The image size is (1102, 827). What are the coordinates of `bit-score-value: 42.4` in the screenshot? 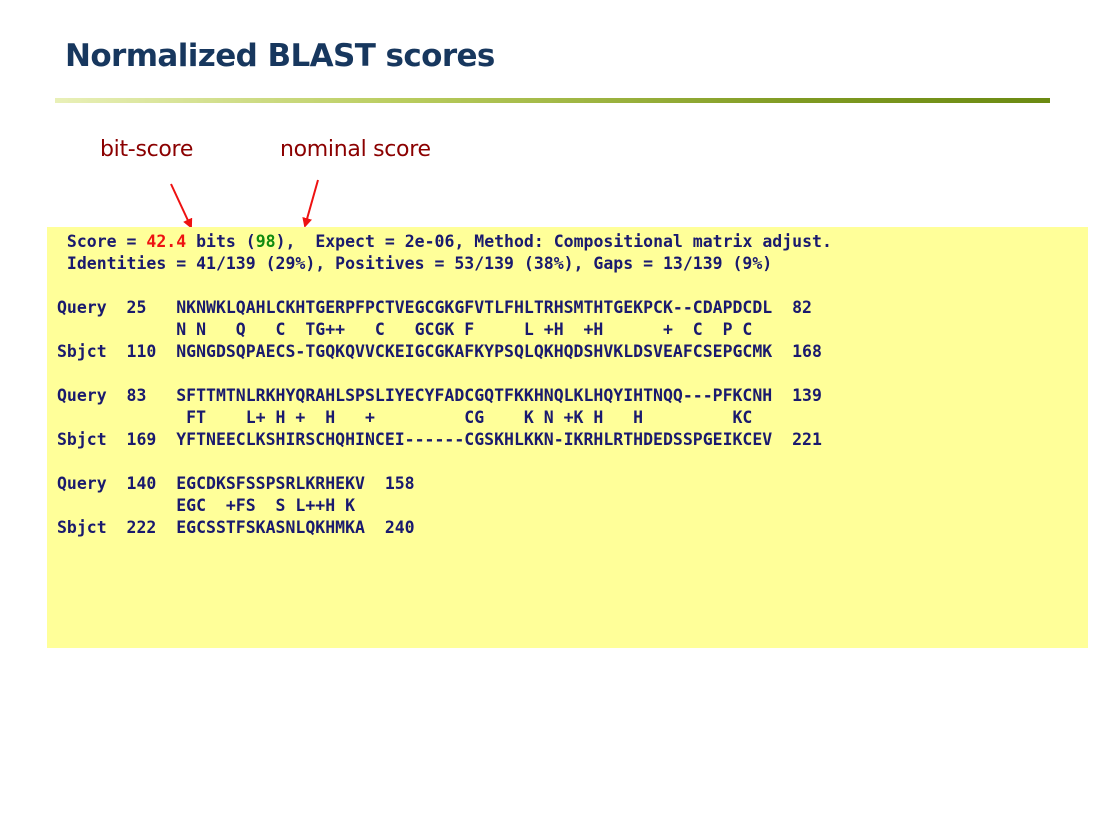 It's located at (166, 241).